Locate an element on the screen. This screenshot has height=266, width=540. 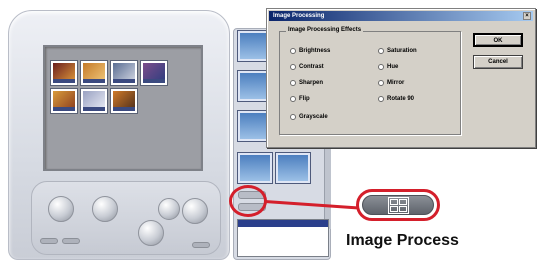
grid-icon is located at coordinates (398, 205).